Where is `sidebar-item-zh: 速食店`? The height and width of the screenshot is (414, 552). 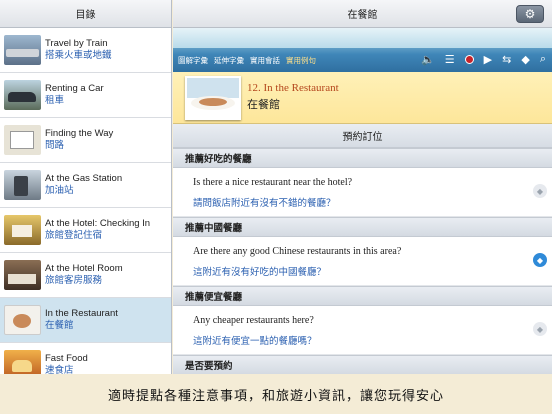 sidebar-item-zh: 速食店 is located at coordinates (59, 369).